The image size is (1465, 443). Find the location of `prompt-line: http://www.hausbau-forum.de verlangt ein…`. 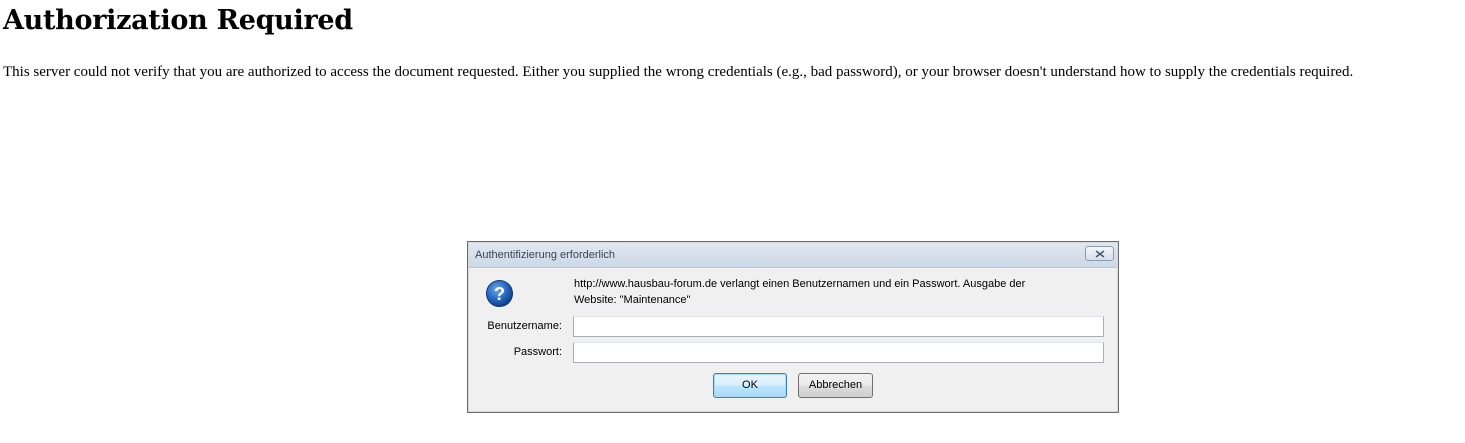

prompt-line: http://www.hausbau-forum.de verlangt ein… is located at coordinates (800, 284).